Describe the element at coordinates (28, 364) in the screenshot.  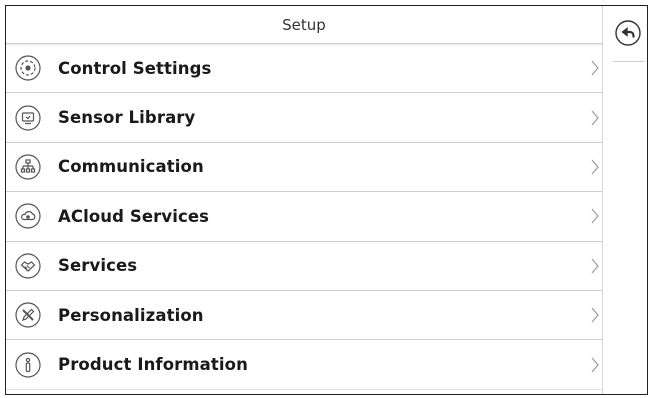
I see `info-icon` at that location.